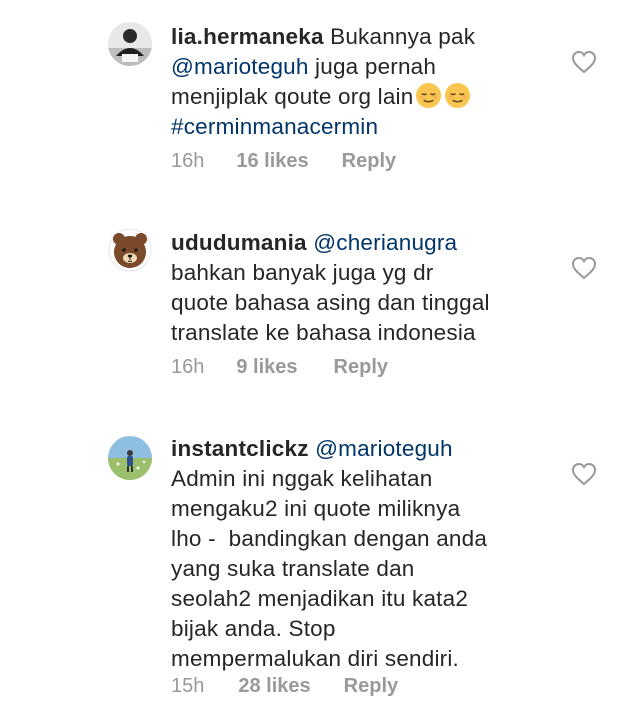 The width and height of the screenshot is (640, 723). I want to click on comment-meta: 16h 16 likes Reply, so click(283, 161).